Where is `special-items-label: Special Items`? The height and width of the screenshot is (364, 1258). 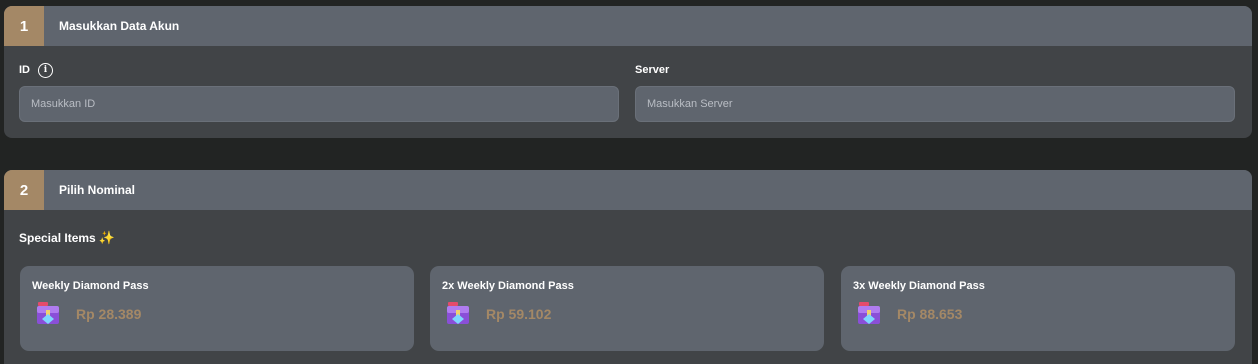 special-items-label: Special Items is located at coordinates (57, 238).